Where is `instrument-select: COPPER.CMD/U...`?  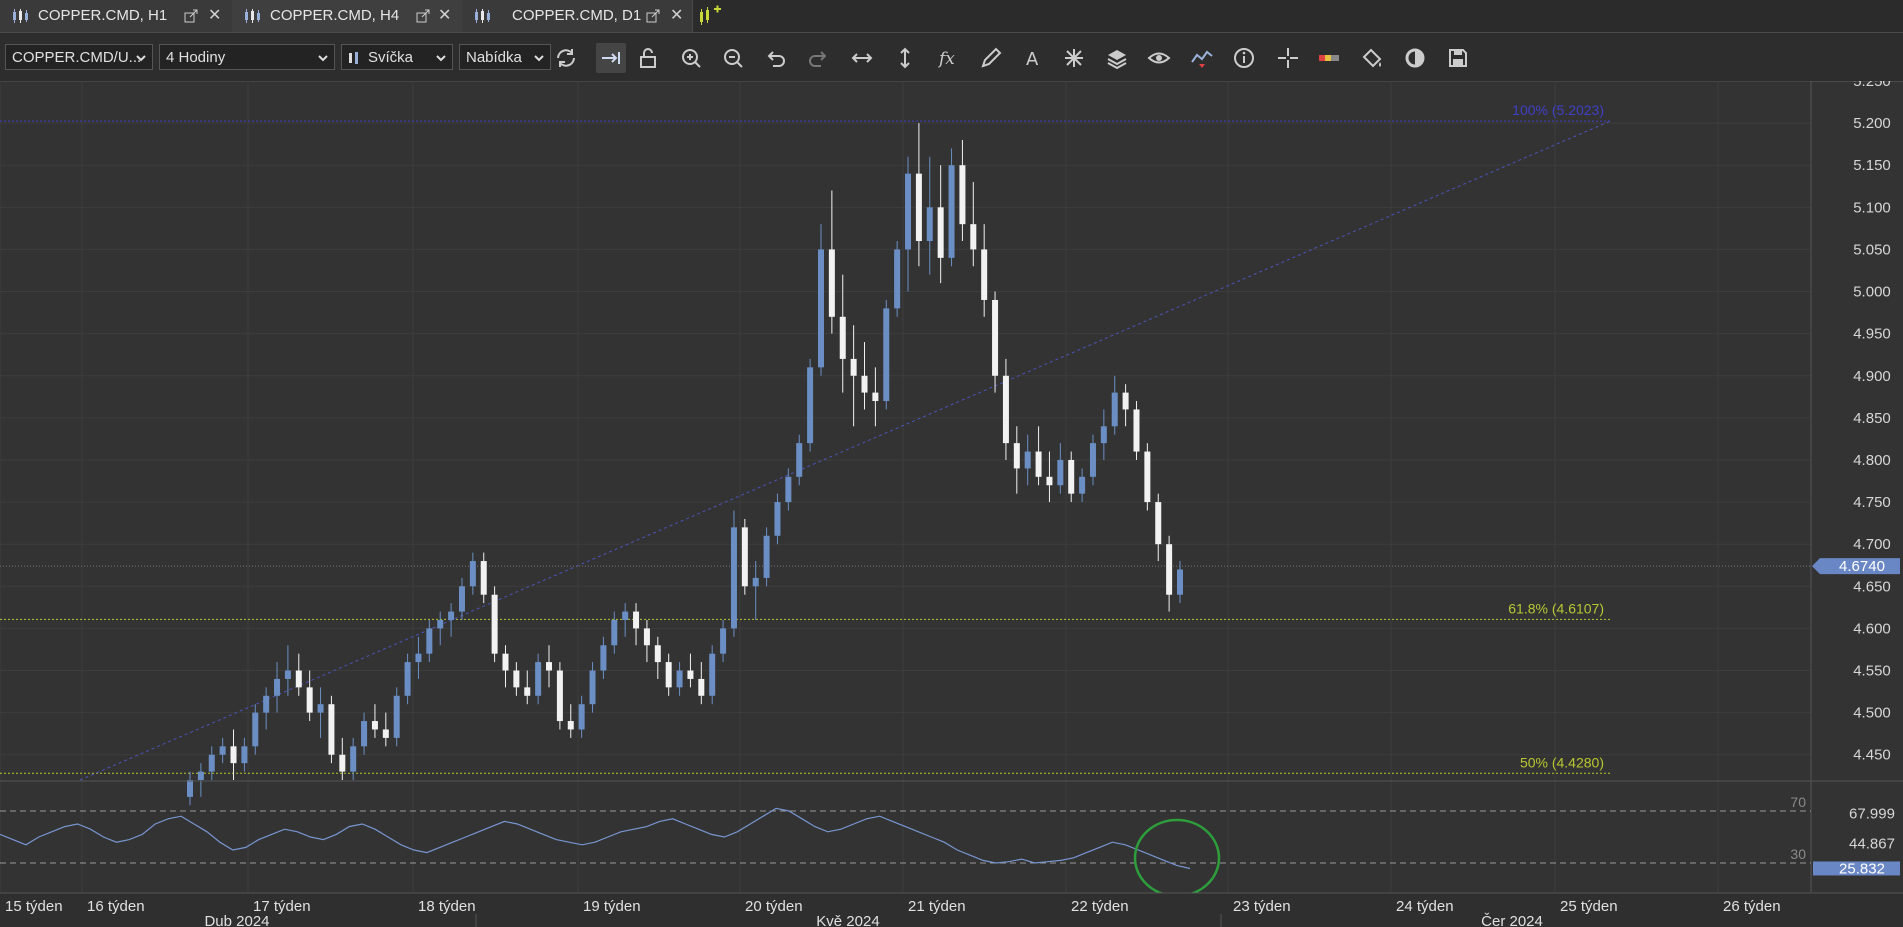
instrument-select: COPPER.CMD/U... is located at coordinates (79, 57).